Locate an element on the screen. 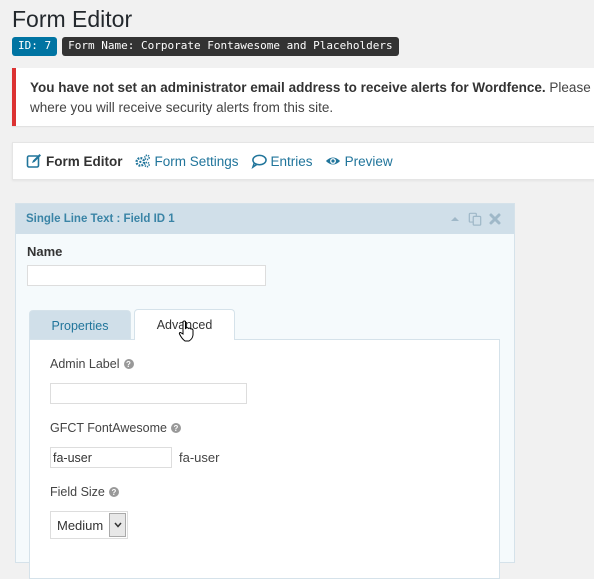 The height and width of the screenshot is (579, 594). notice-text: Please is located at coordinates (569, 87).